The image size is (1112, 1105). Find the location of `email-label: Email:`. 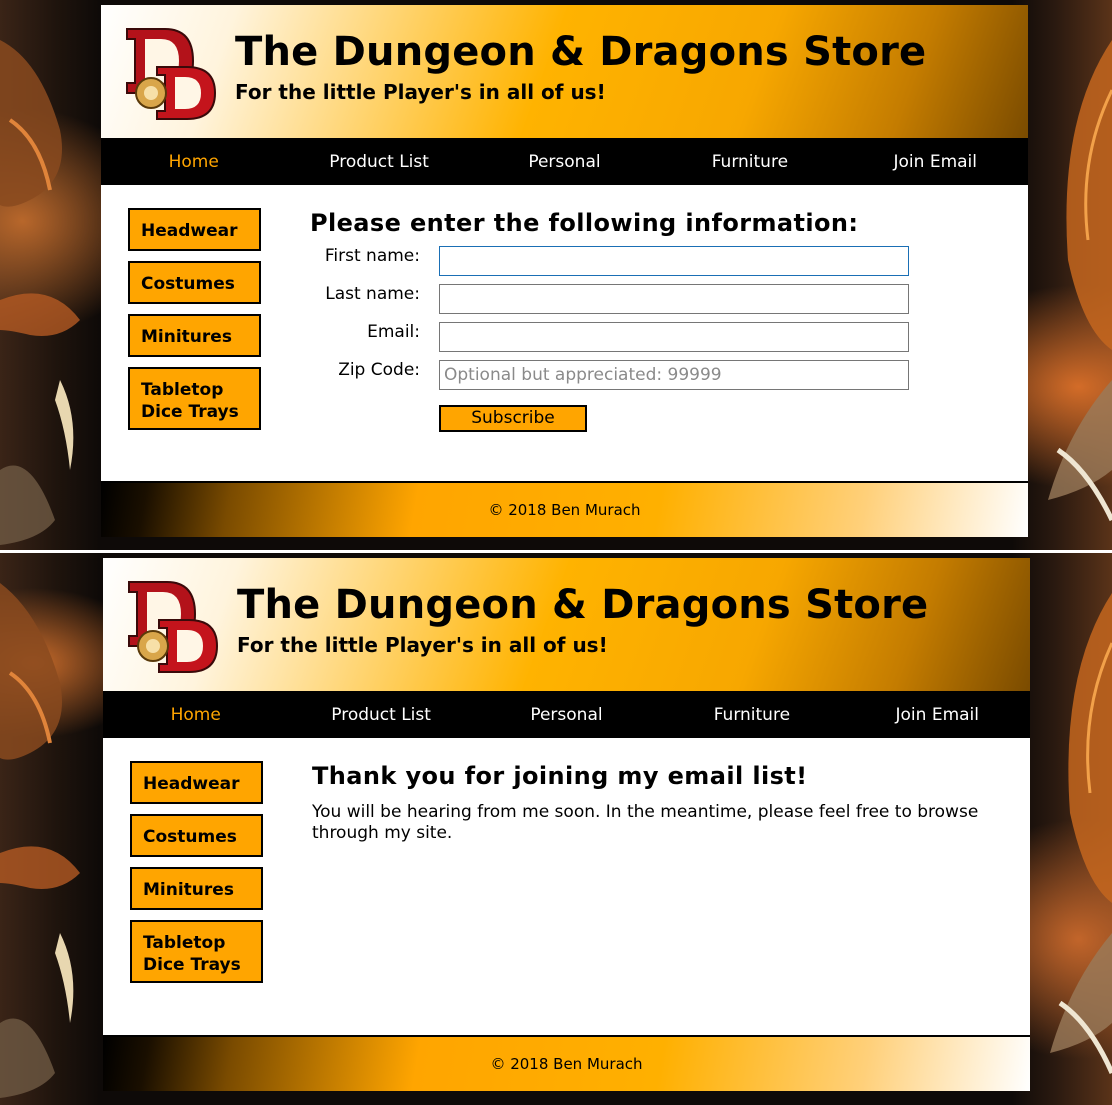

email-label: Email: is located at coordinates (393, 332).